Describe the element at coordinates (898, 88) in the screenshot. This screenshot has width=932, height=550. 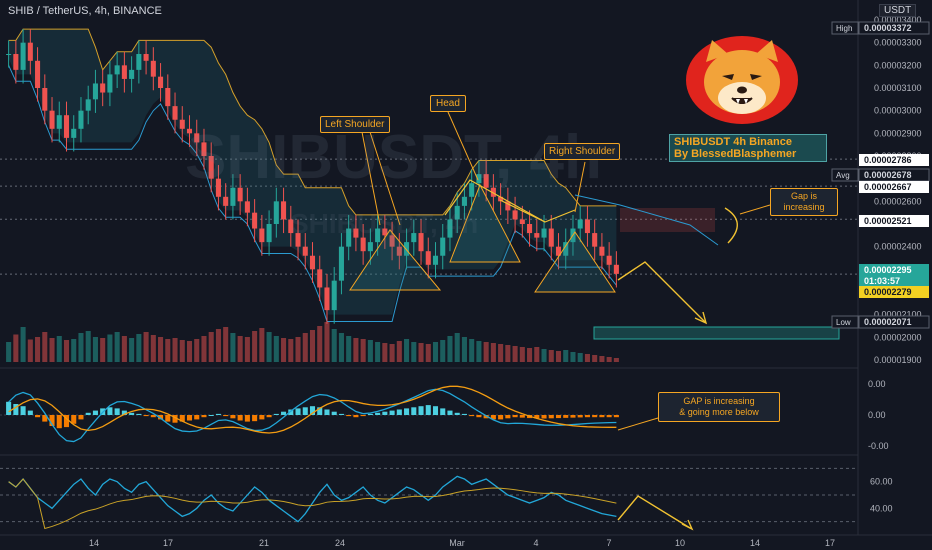
I see `price-tick-label: 0.00003100` at that location.